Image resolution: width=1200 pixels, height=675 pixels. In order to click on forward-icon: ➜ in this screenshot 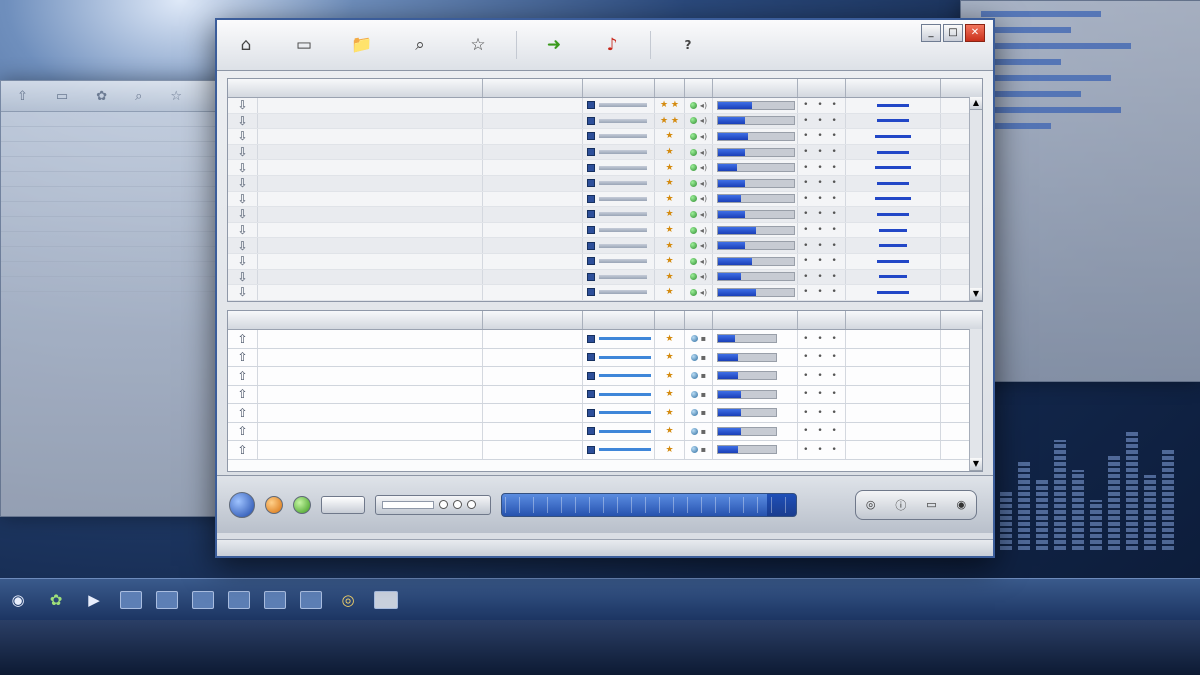, I will do `click(554, 45)`.